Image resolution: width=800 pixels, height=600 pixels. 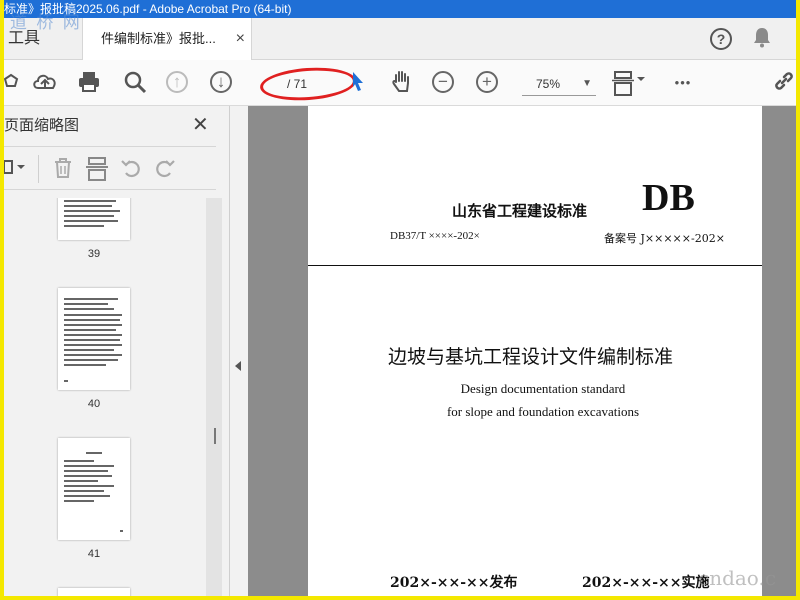 What do you see at coordinates (531, 357) in the screenshot?
I see `doc-title-cn: 边坡与基坑工程设计文件编制标准` at bounding box center [531, 357].